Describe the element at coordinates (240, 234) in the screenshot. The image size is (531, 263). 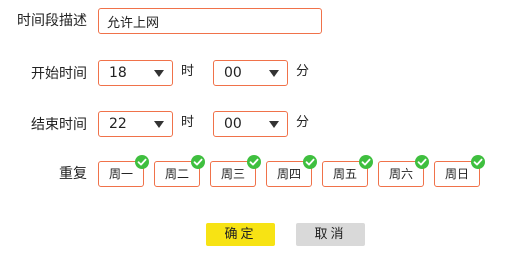
I see `confirm-button: 确定` at that location.